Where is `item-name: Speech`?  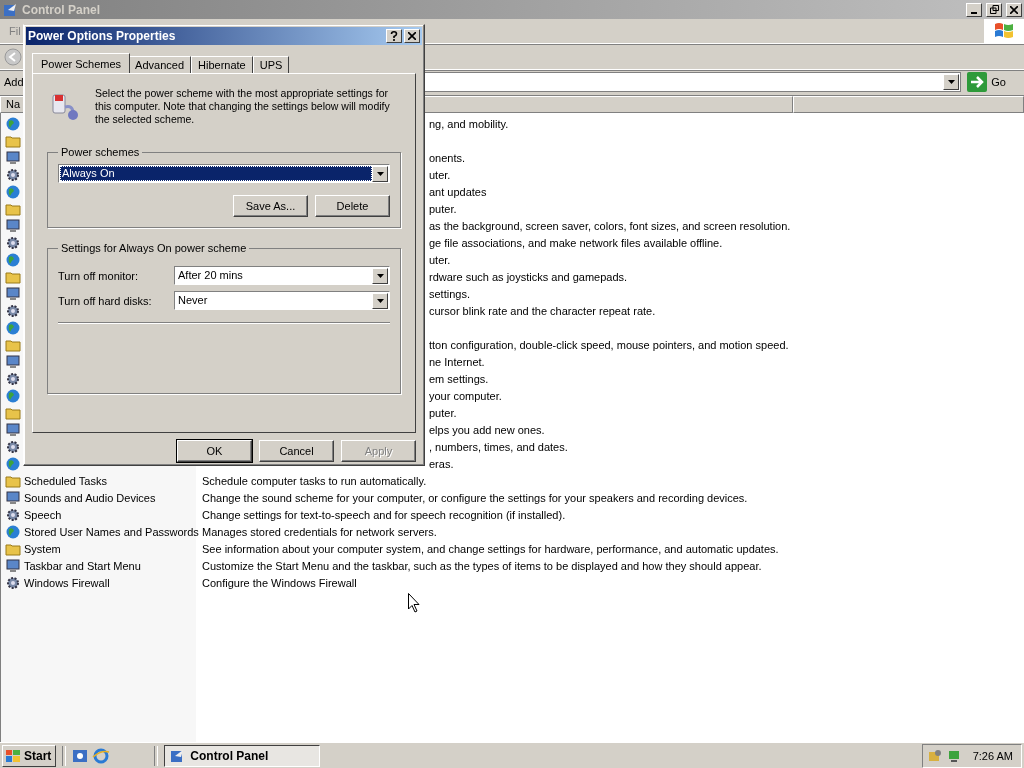
item-name: Speech is located at coordinates (109, 514).